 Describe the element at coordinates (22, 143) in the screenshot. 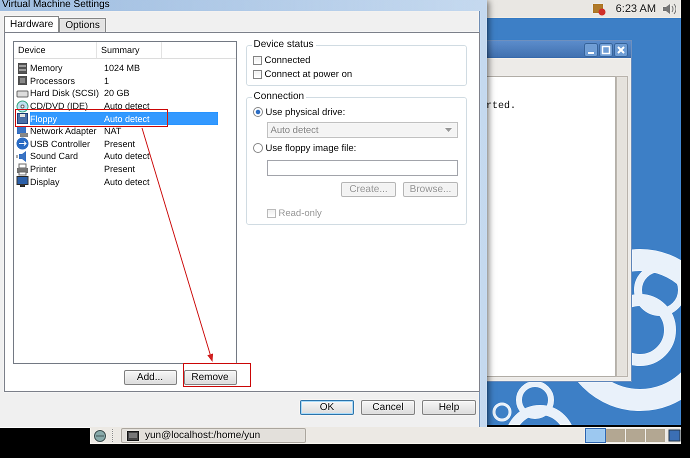

I see `usb-icon` at that location.